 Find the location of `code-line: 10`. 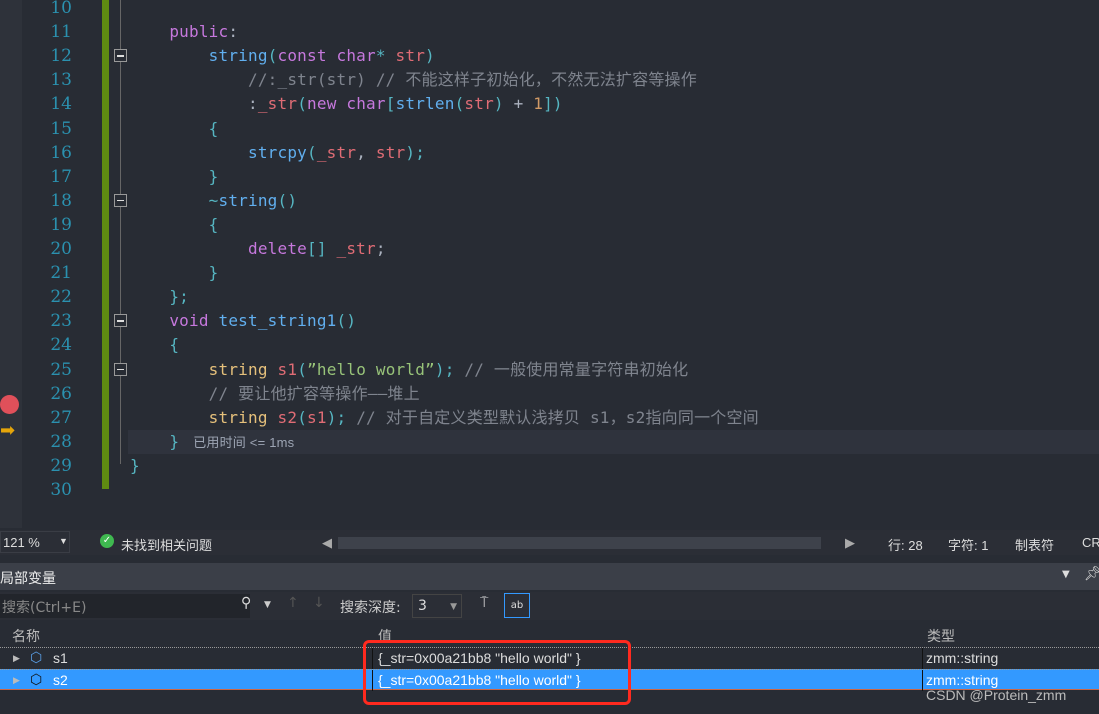

code-line: 10 is located at coordinates (549, 10).